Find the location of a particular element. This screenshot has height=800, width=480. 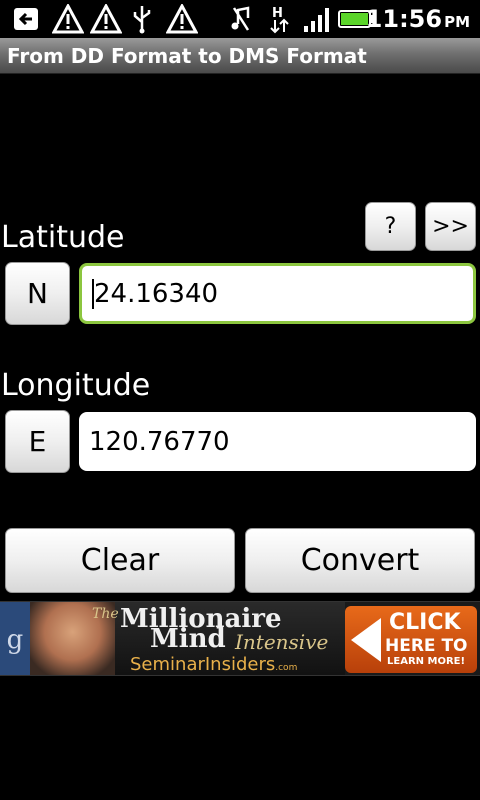

ad-line3: Intensive is located at coordinates (282, 642).